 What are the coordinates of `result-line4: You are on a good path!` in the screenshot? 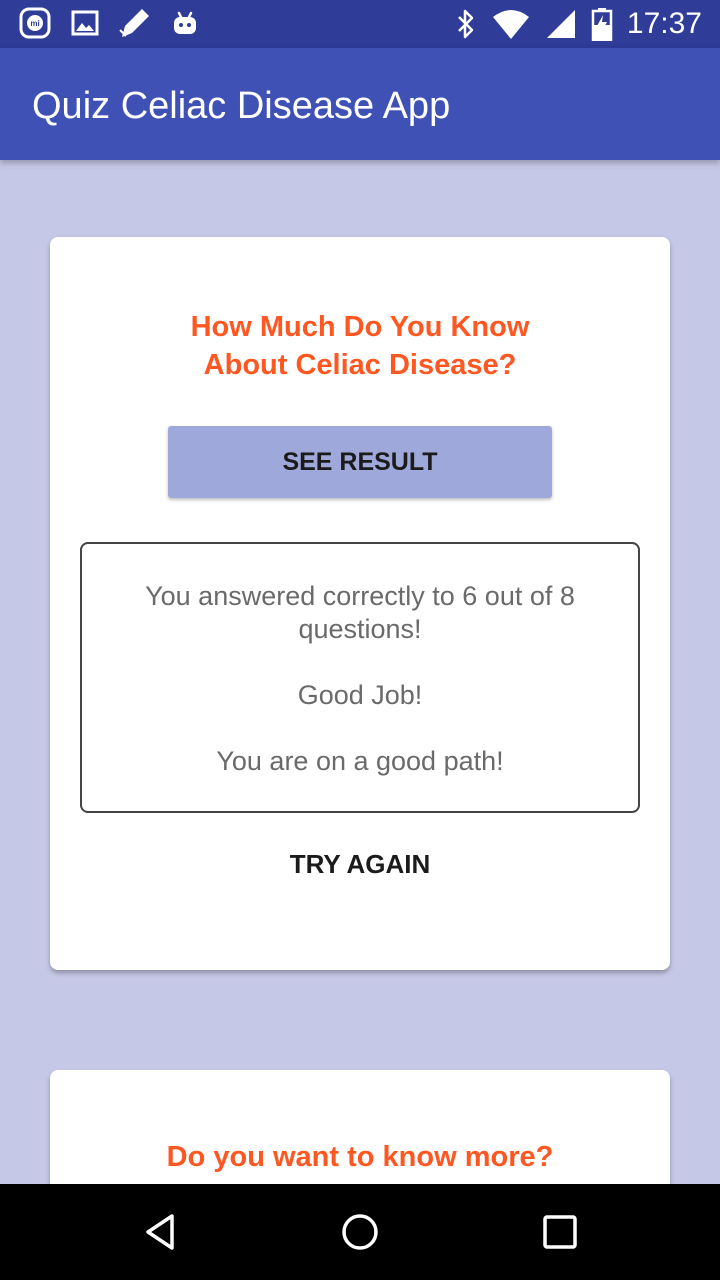 It's located at (360, 761).